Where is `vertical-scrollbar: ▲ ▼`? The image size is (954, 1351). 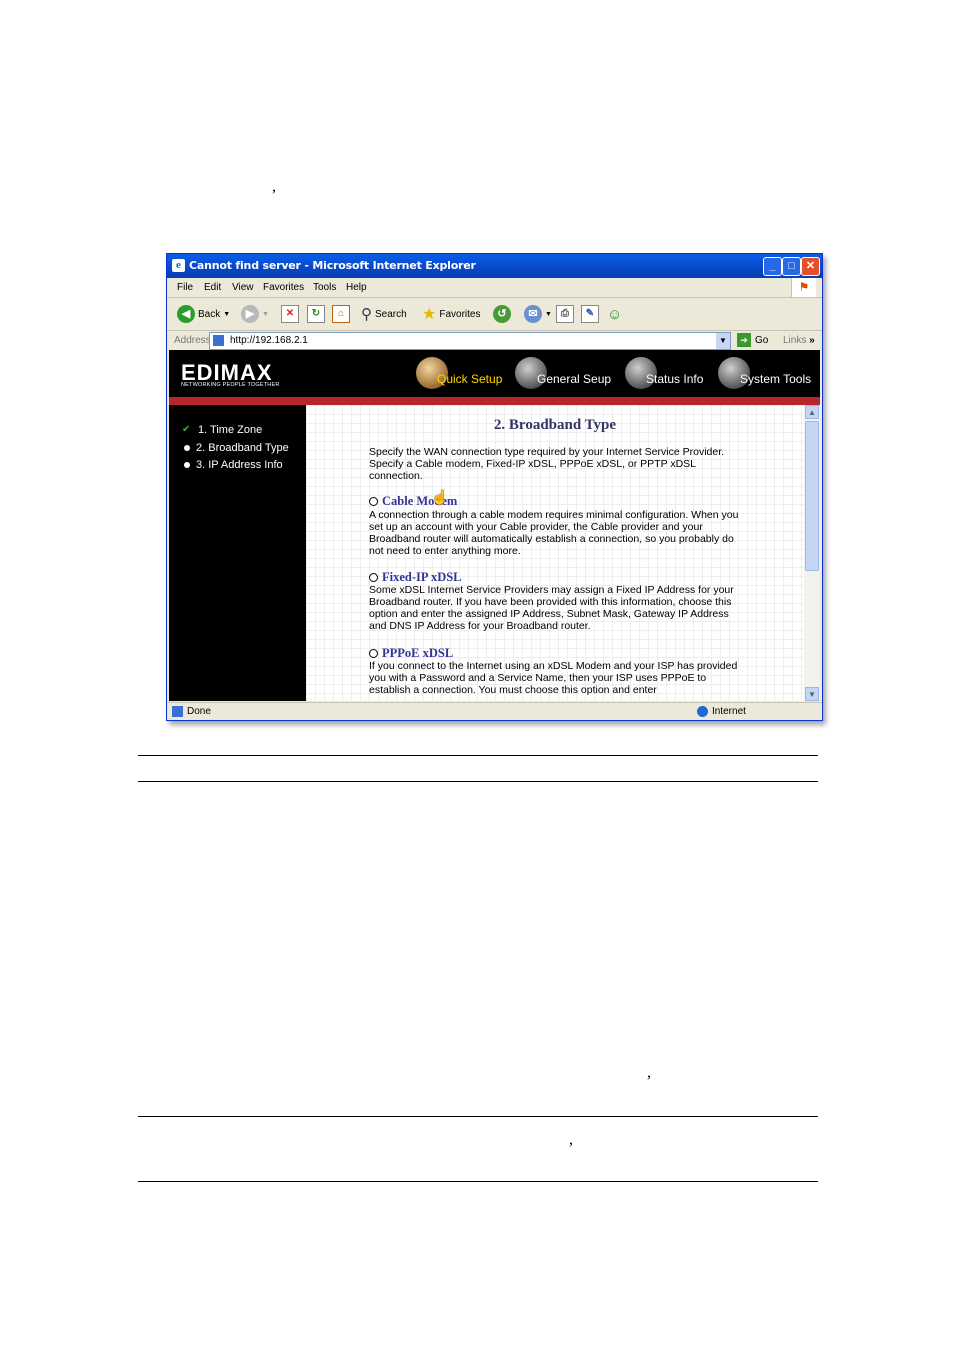 vertical-scrollbar: ▲ ▼ is located at coordinates (812, 553).